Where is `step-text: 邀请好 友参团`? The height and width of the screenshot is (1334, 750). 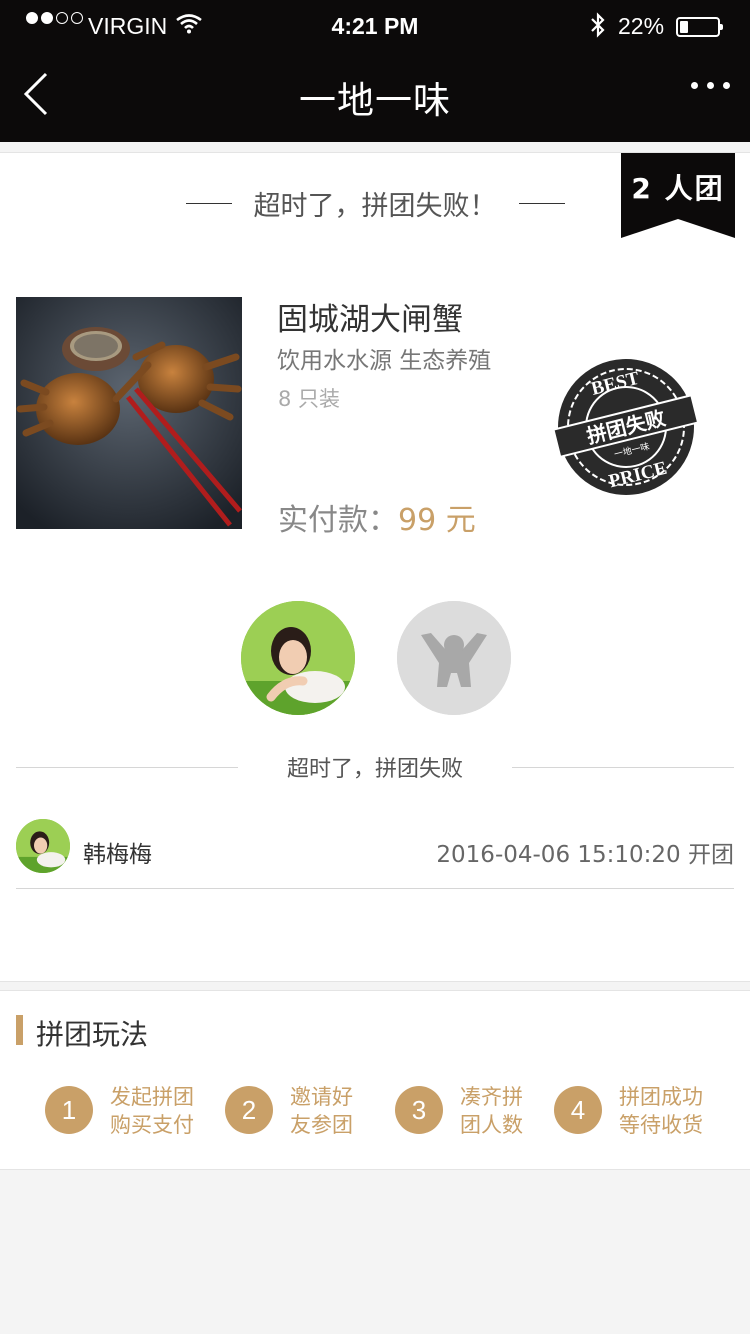 step-text: 邀请好 友参团 is located at coordinates (345, 1111).